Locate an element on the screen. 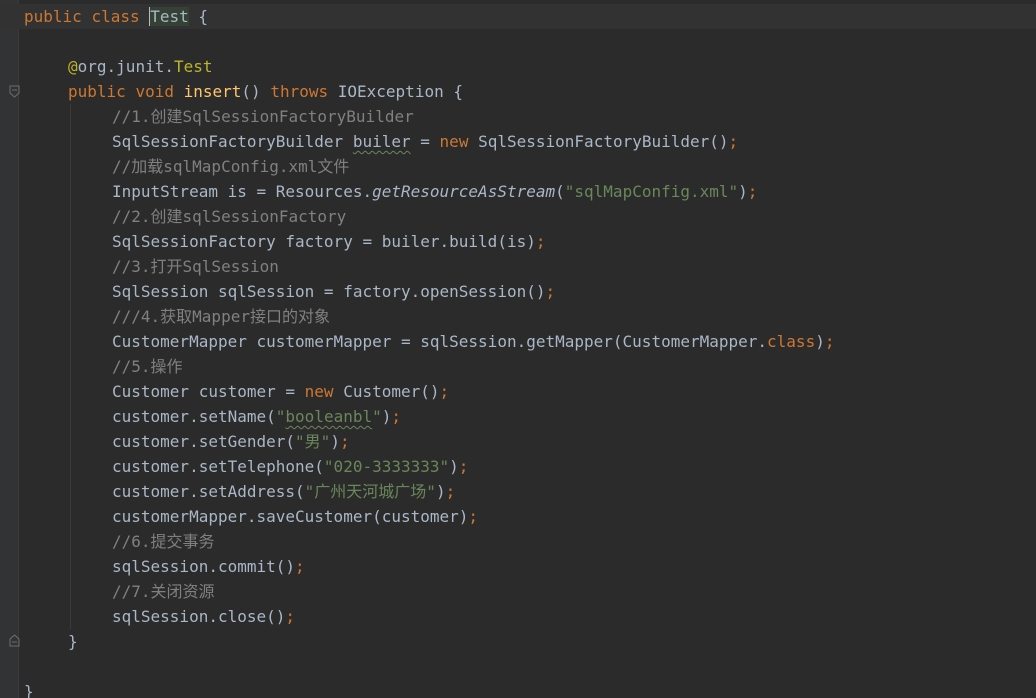 The height and width of the screenshot is (698, 1036). code-line-11: //3.打开SqlSession is located at coordinates (530, 266).